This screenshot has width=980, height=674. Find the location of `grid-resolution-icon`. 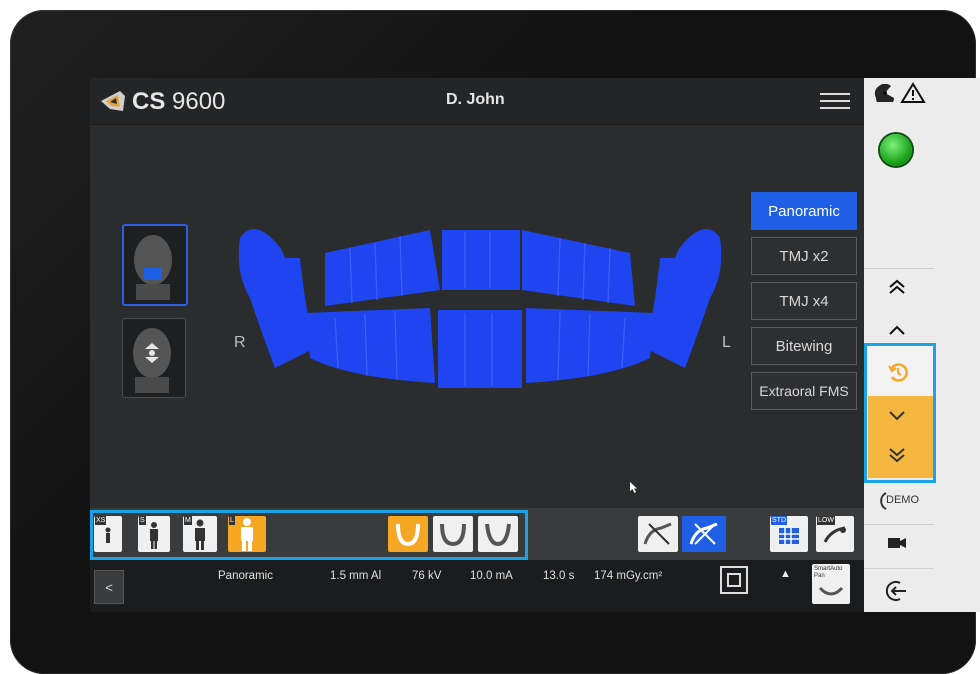

grid-resolution-icon is located at coordinates (789, 536).